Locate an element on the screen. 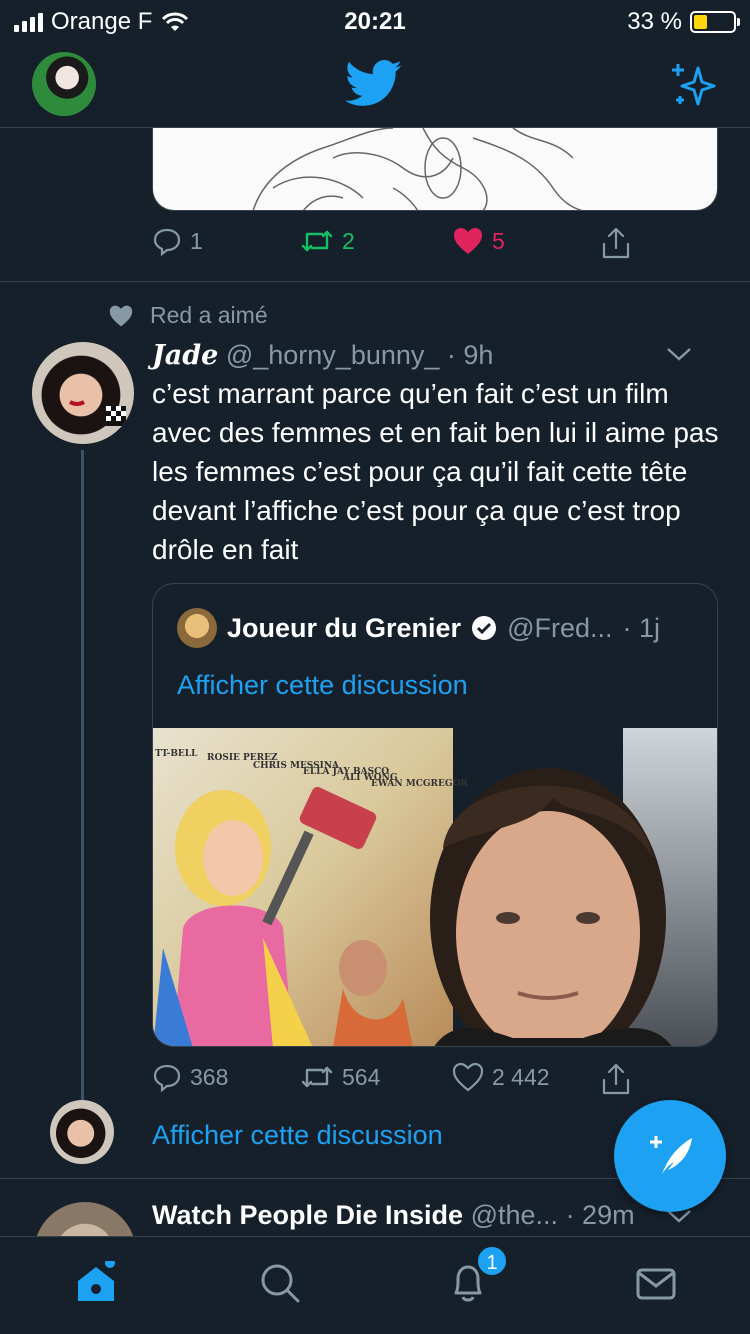  retweet-count: 2 is located at coordinates (348, 240).